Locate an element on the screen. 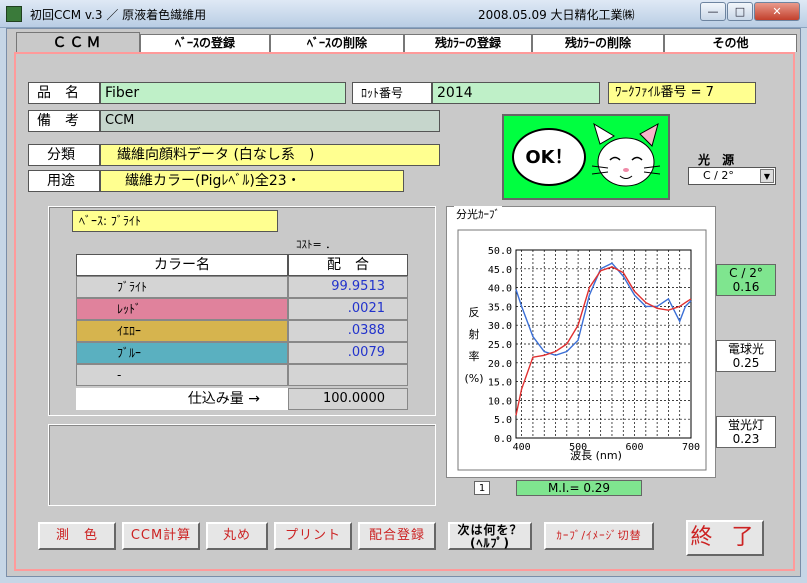 The image size is (807, 583). help-button: 次は何を？ (ﾍﾙﾌﾟ) is located at coordinates (490, 536).